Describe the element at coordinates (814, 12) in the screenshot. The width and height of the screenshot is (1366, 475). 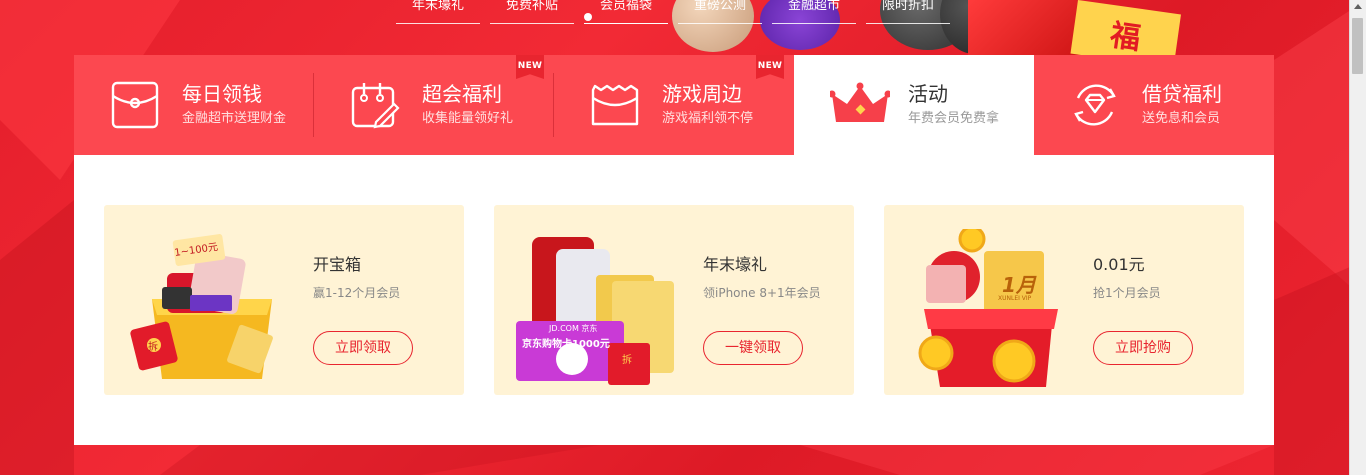
I see `top-nav-item-finance-market: 金融超市` at that location.